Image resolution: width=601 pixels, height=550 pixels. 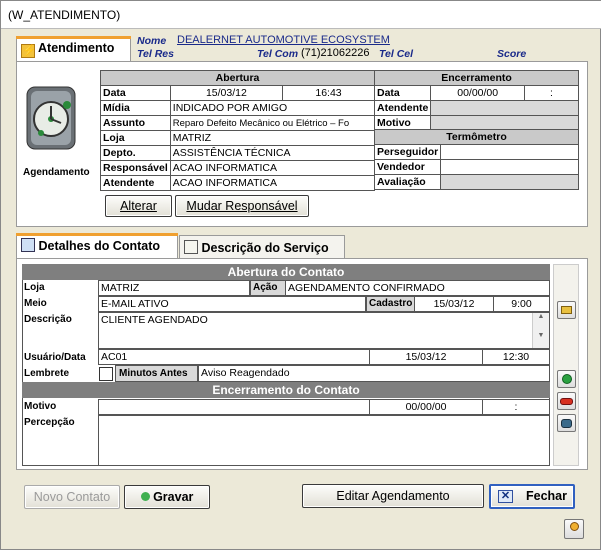 I want to click on responsavel-value: ACAO INFORMATICA, so click(x=272, y=168).